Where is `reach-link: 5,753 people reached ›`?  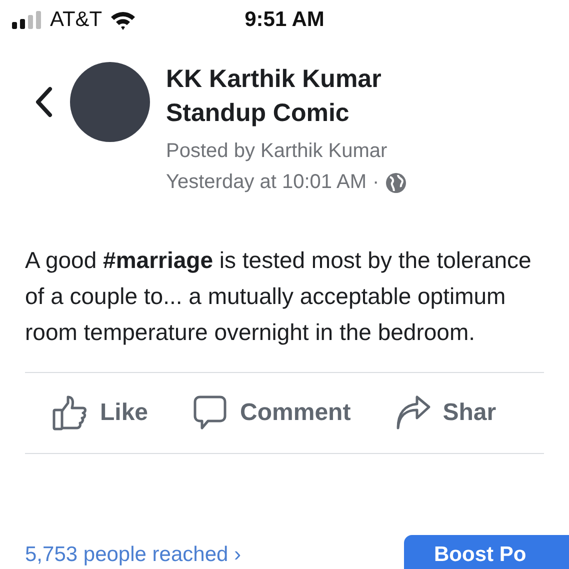
reach-link: 5,753 people reached › is located at coordinates (133, 555).